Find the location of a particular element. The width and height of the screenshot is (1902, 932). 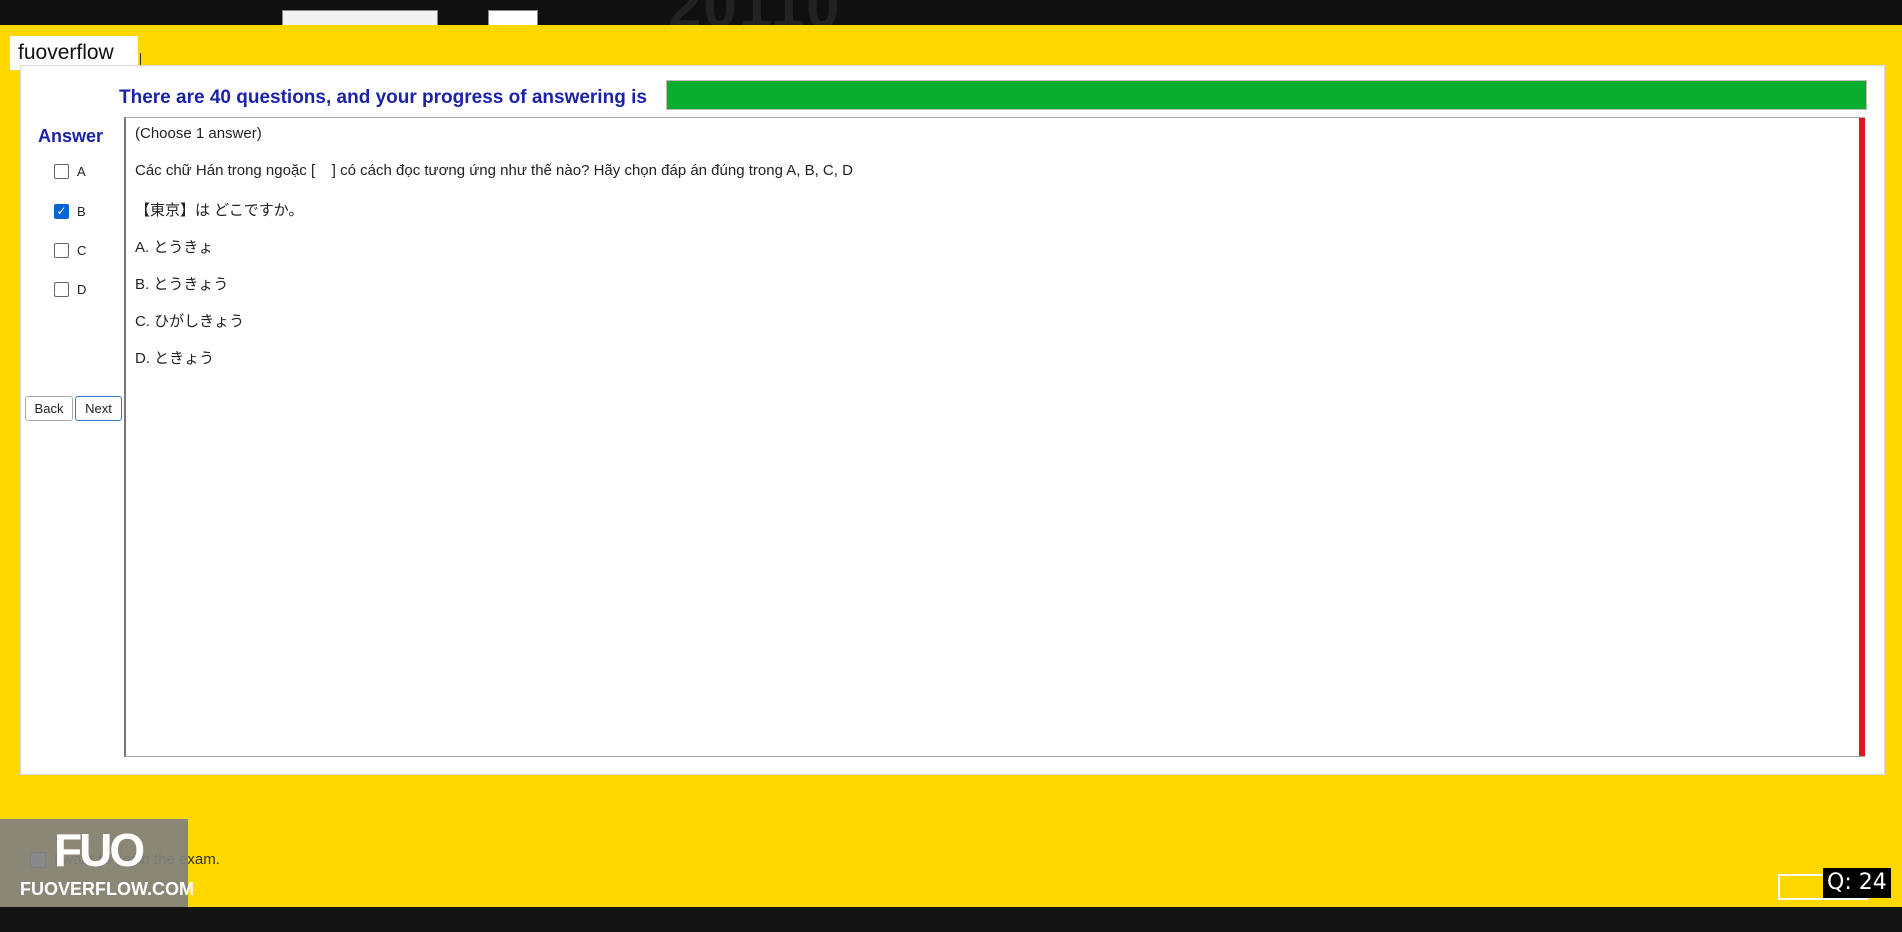

option-c: C is located at coordinates (84, 250).